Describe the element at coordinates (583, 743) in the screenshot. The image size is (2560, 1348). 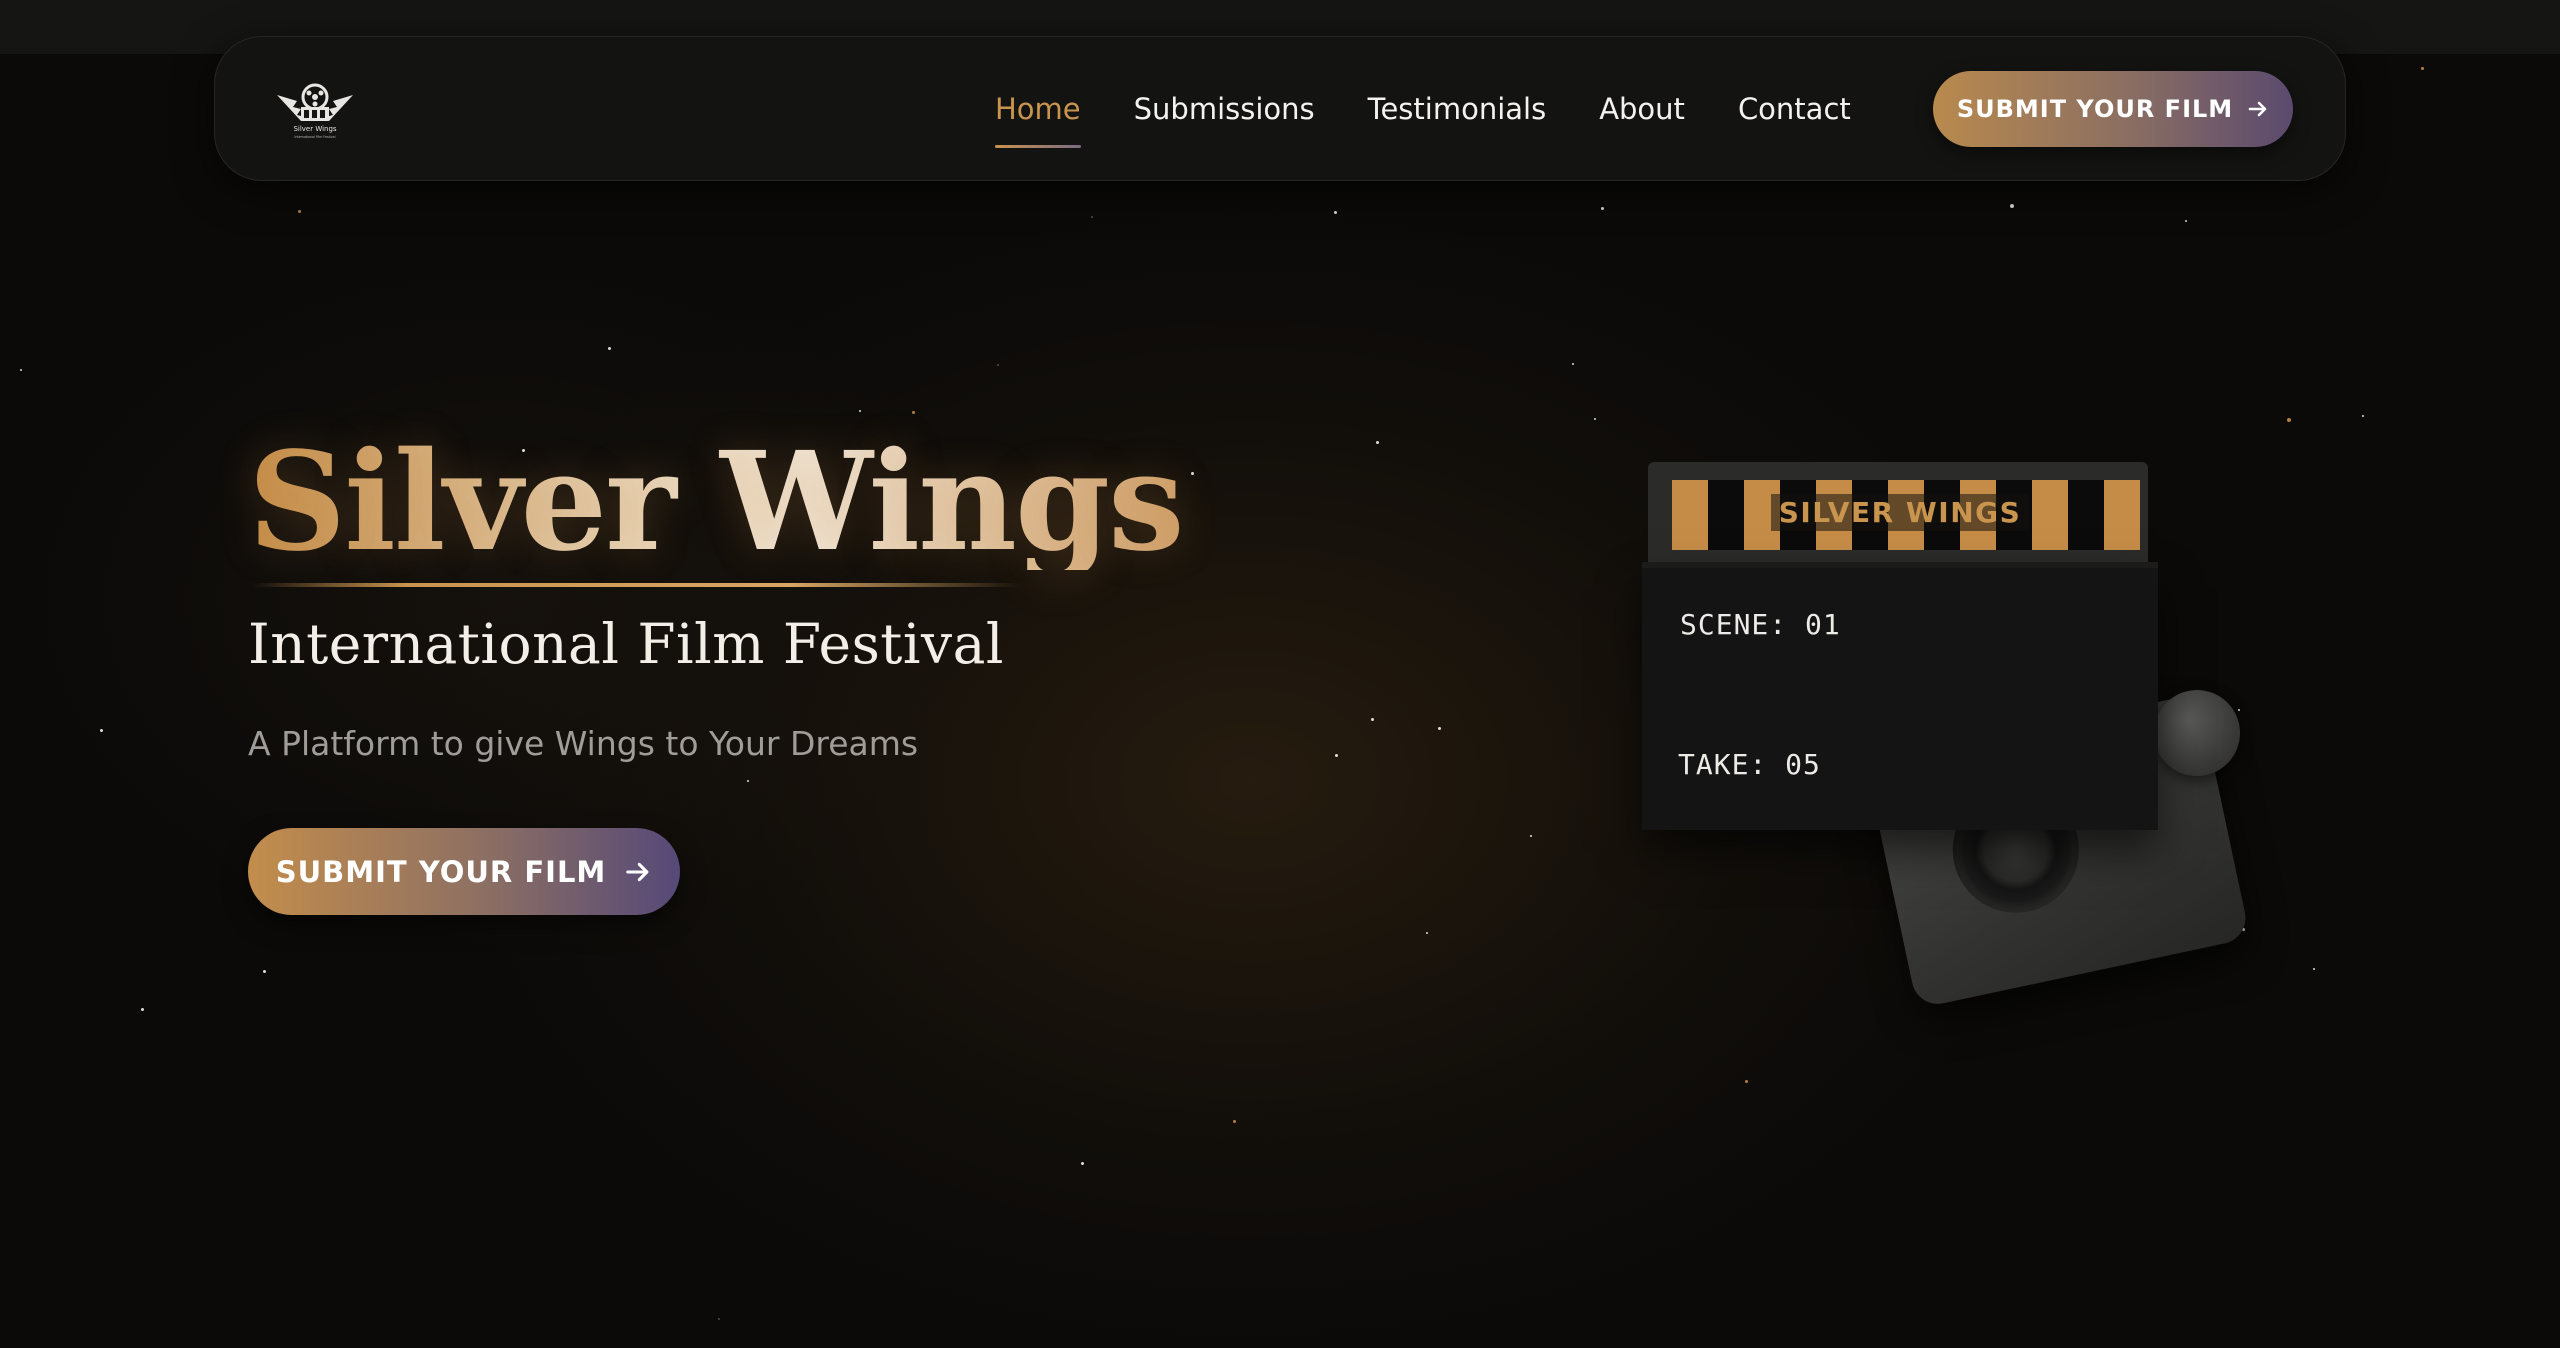
I see `hero-tagline: A Platform to give Wings to Your Dreams` at that location.